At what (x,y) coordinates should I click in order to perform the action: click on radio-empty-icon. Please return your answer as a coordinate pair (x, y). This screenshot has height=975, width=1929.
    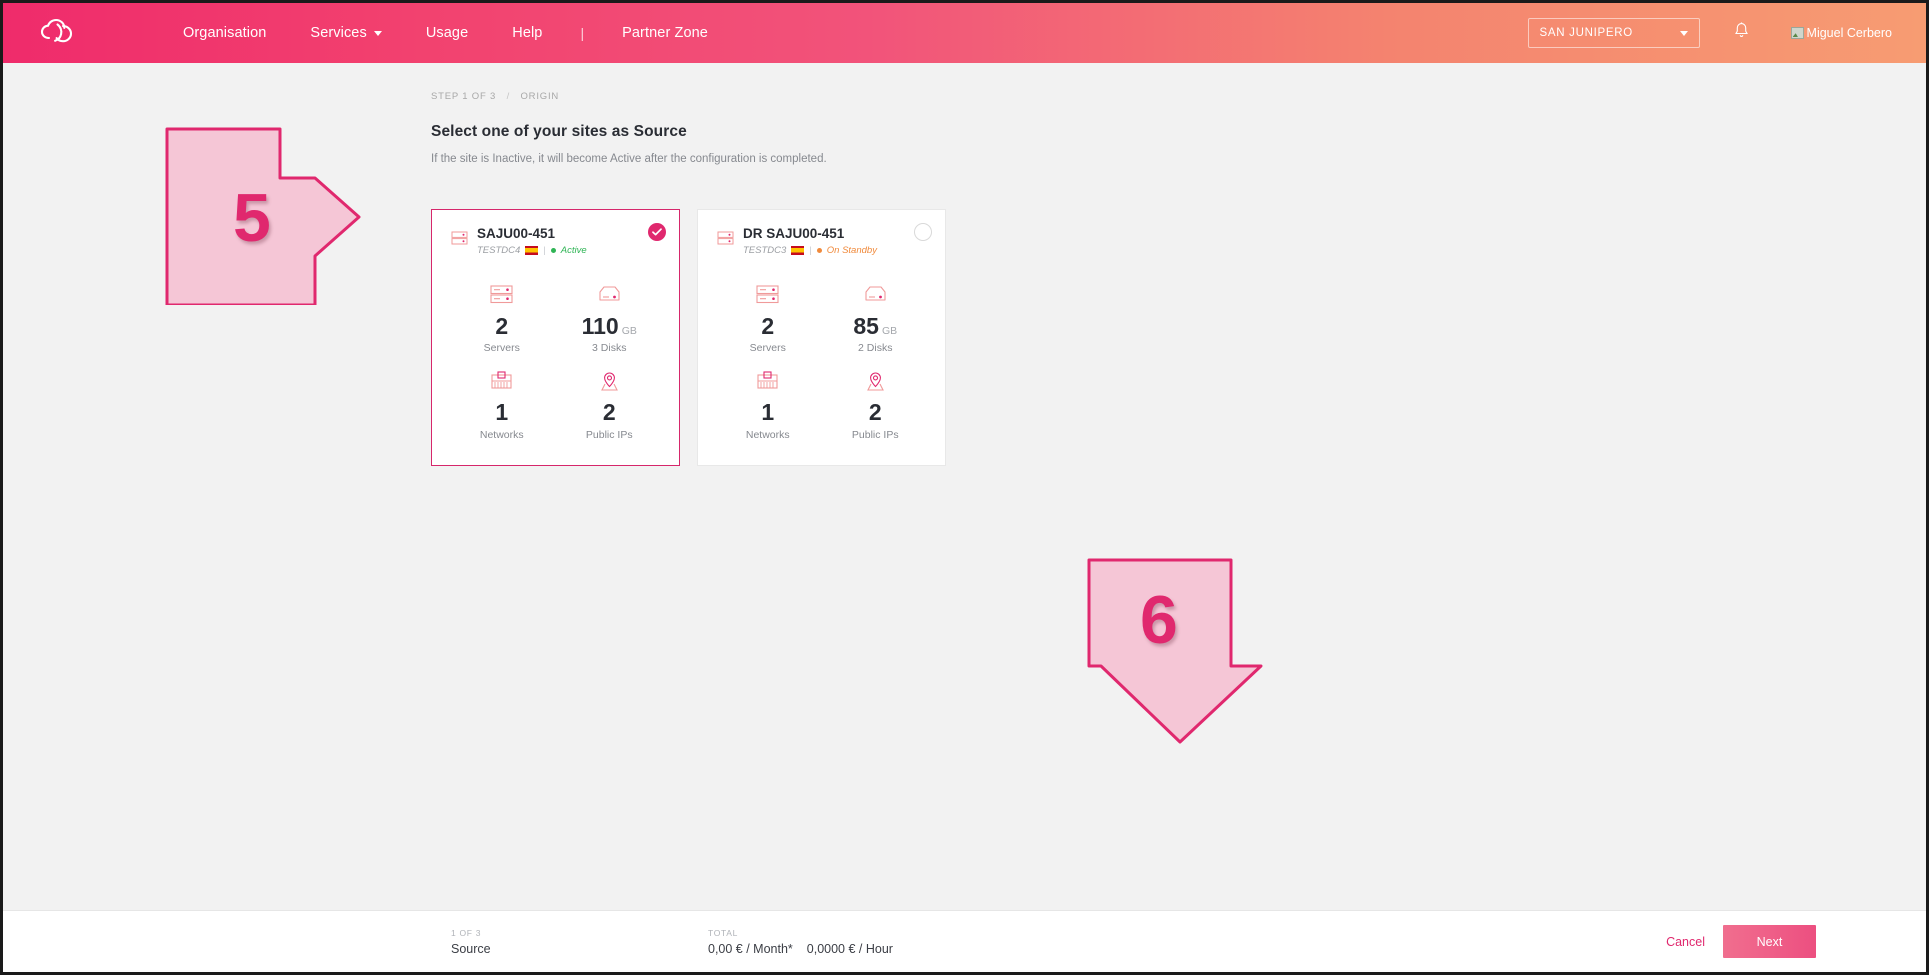
    Looking at the image, I should click on (923, 232).